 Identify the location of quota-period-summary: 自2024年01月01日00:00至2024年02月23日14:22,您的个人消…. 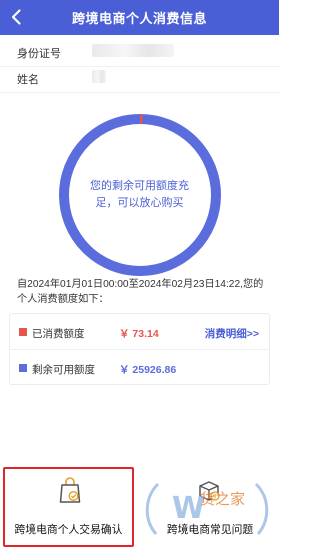
(140, 292).